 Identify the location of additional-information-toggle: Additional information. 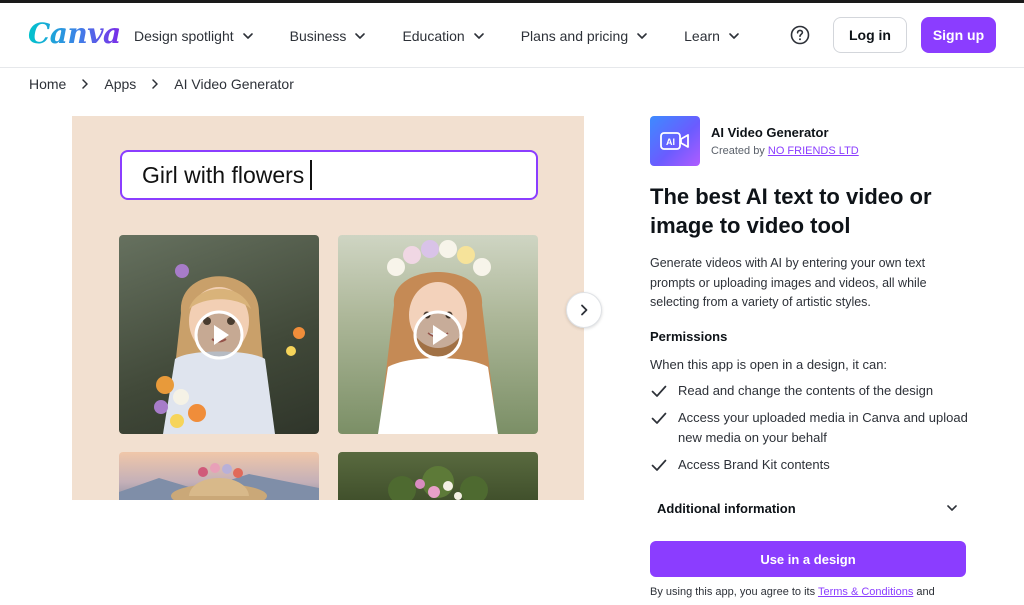
(808, 508).